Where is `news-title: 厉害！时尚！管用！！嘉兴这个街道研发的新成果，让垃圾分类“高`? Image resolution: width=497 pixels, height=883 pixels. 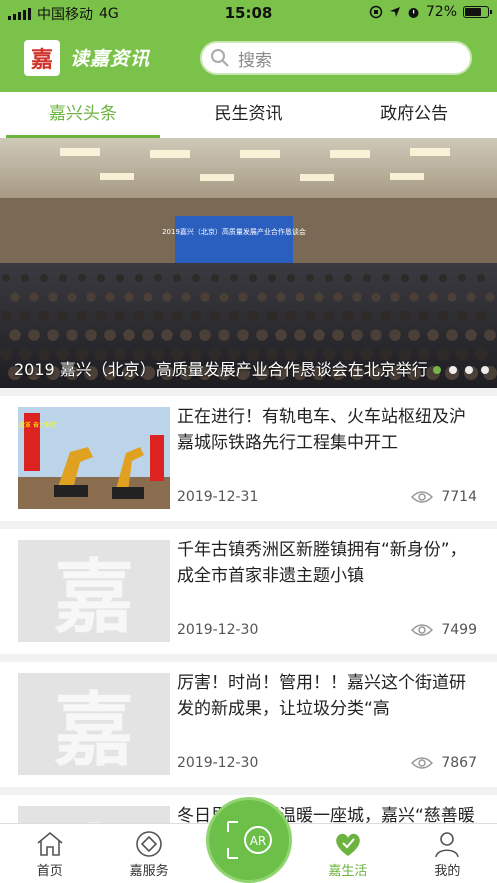 news-title: 厉害！时尚！管用！！嘉兴这个街道研发的新成果，让垃圾分类“高 is located at coordinates (321, 696).